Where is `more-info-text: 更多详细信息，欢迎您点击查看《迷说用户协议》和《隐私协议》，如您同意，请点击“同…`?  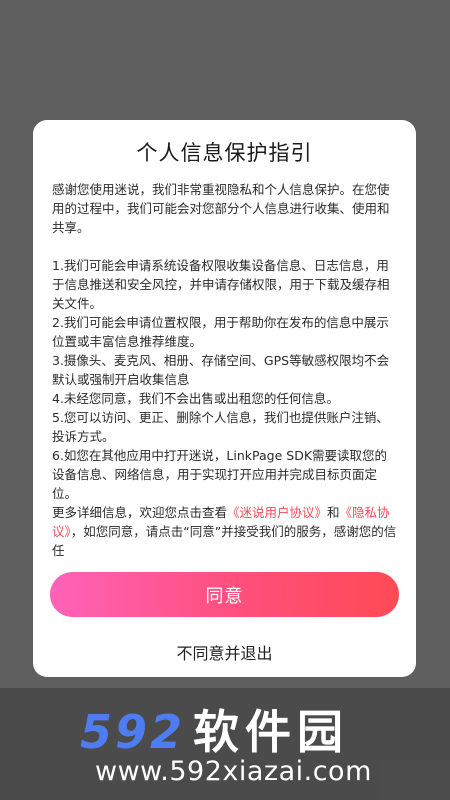
more-info-text: 更多详细信息，欢迎您点击查看《迷说用户协议》和《隐私协议》，如您同意，请点击“同… is located at coordinates (225, 531).